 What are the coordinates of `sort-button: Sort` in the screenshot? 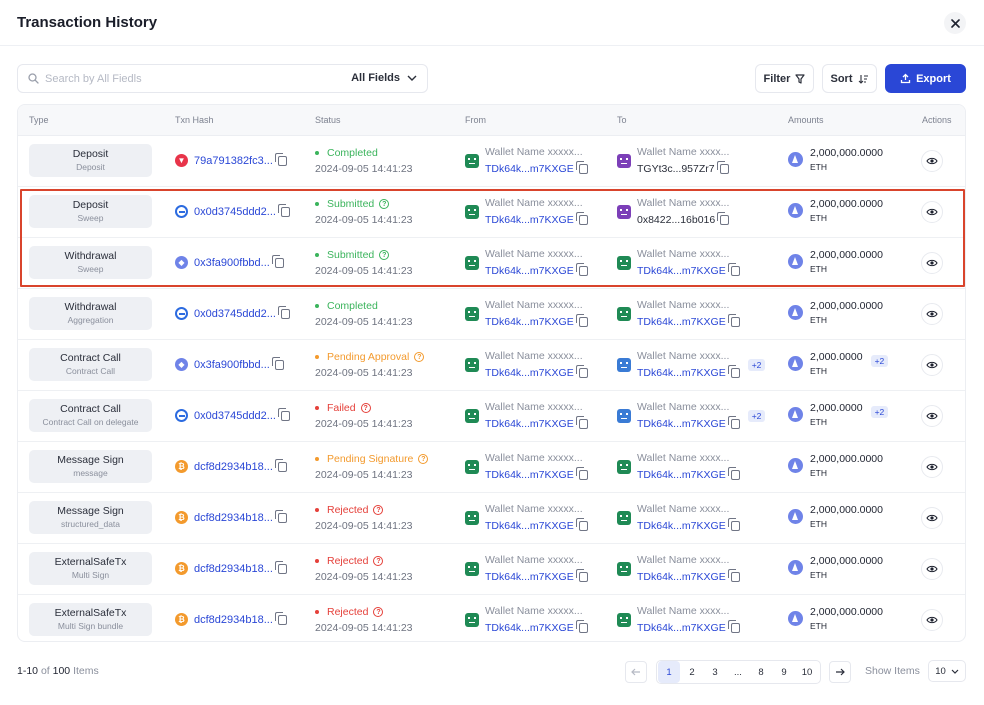 It's located at (849, 78).